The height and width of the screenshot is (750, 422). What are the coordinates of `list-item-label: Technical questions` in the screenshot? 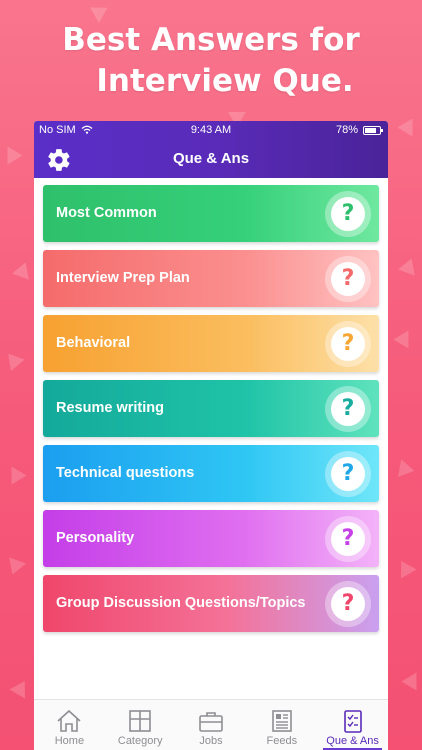 It's located at (125, 473).